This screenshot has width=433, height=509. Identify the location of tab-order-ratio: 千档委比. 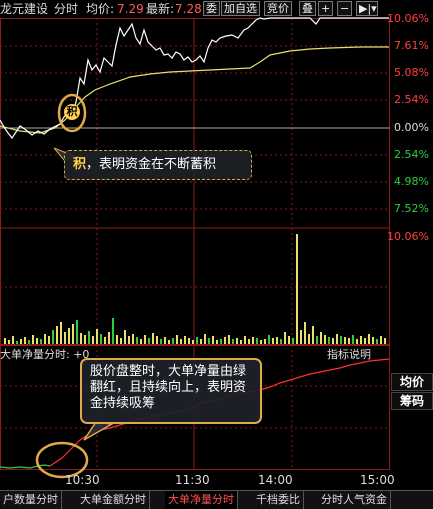
(278, 500).